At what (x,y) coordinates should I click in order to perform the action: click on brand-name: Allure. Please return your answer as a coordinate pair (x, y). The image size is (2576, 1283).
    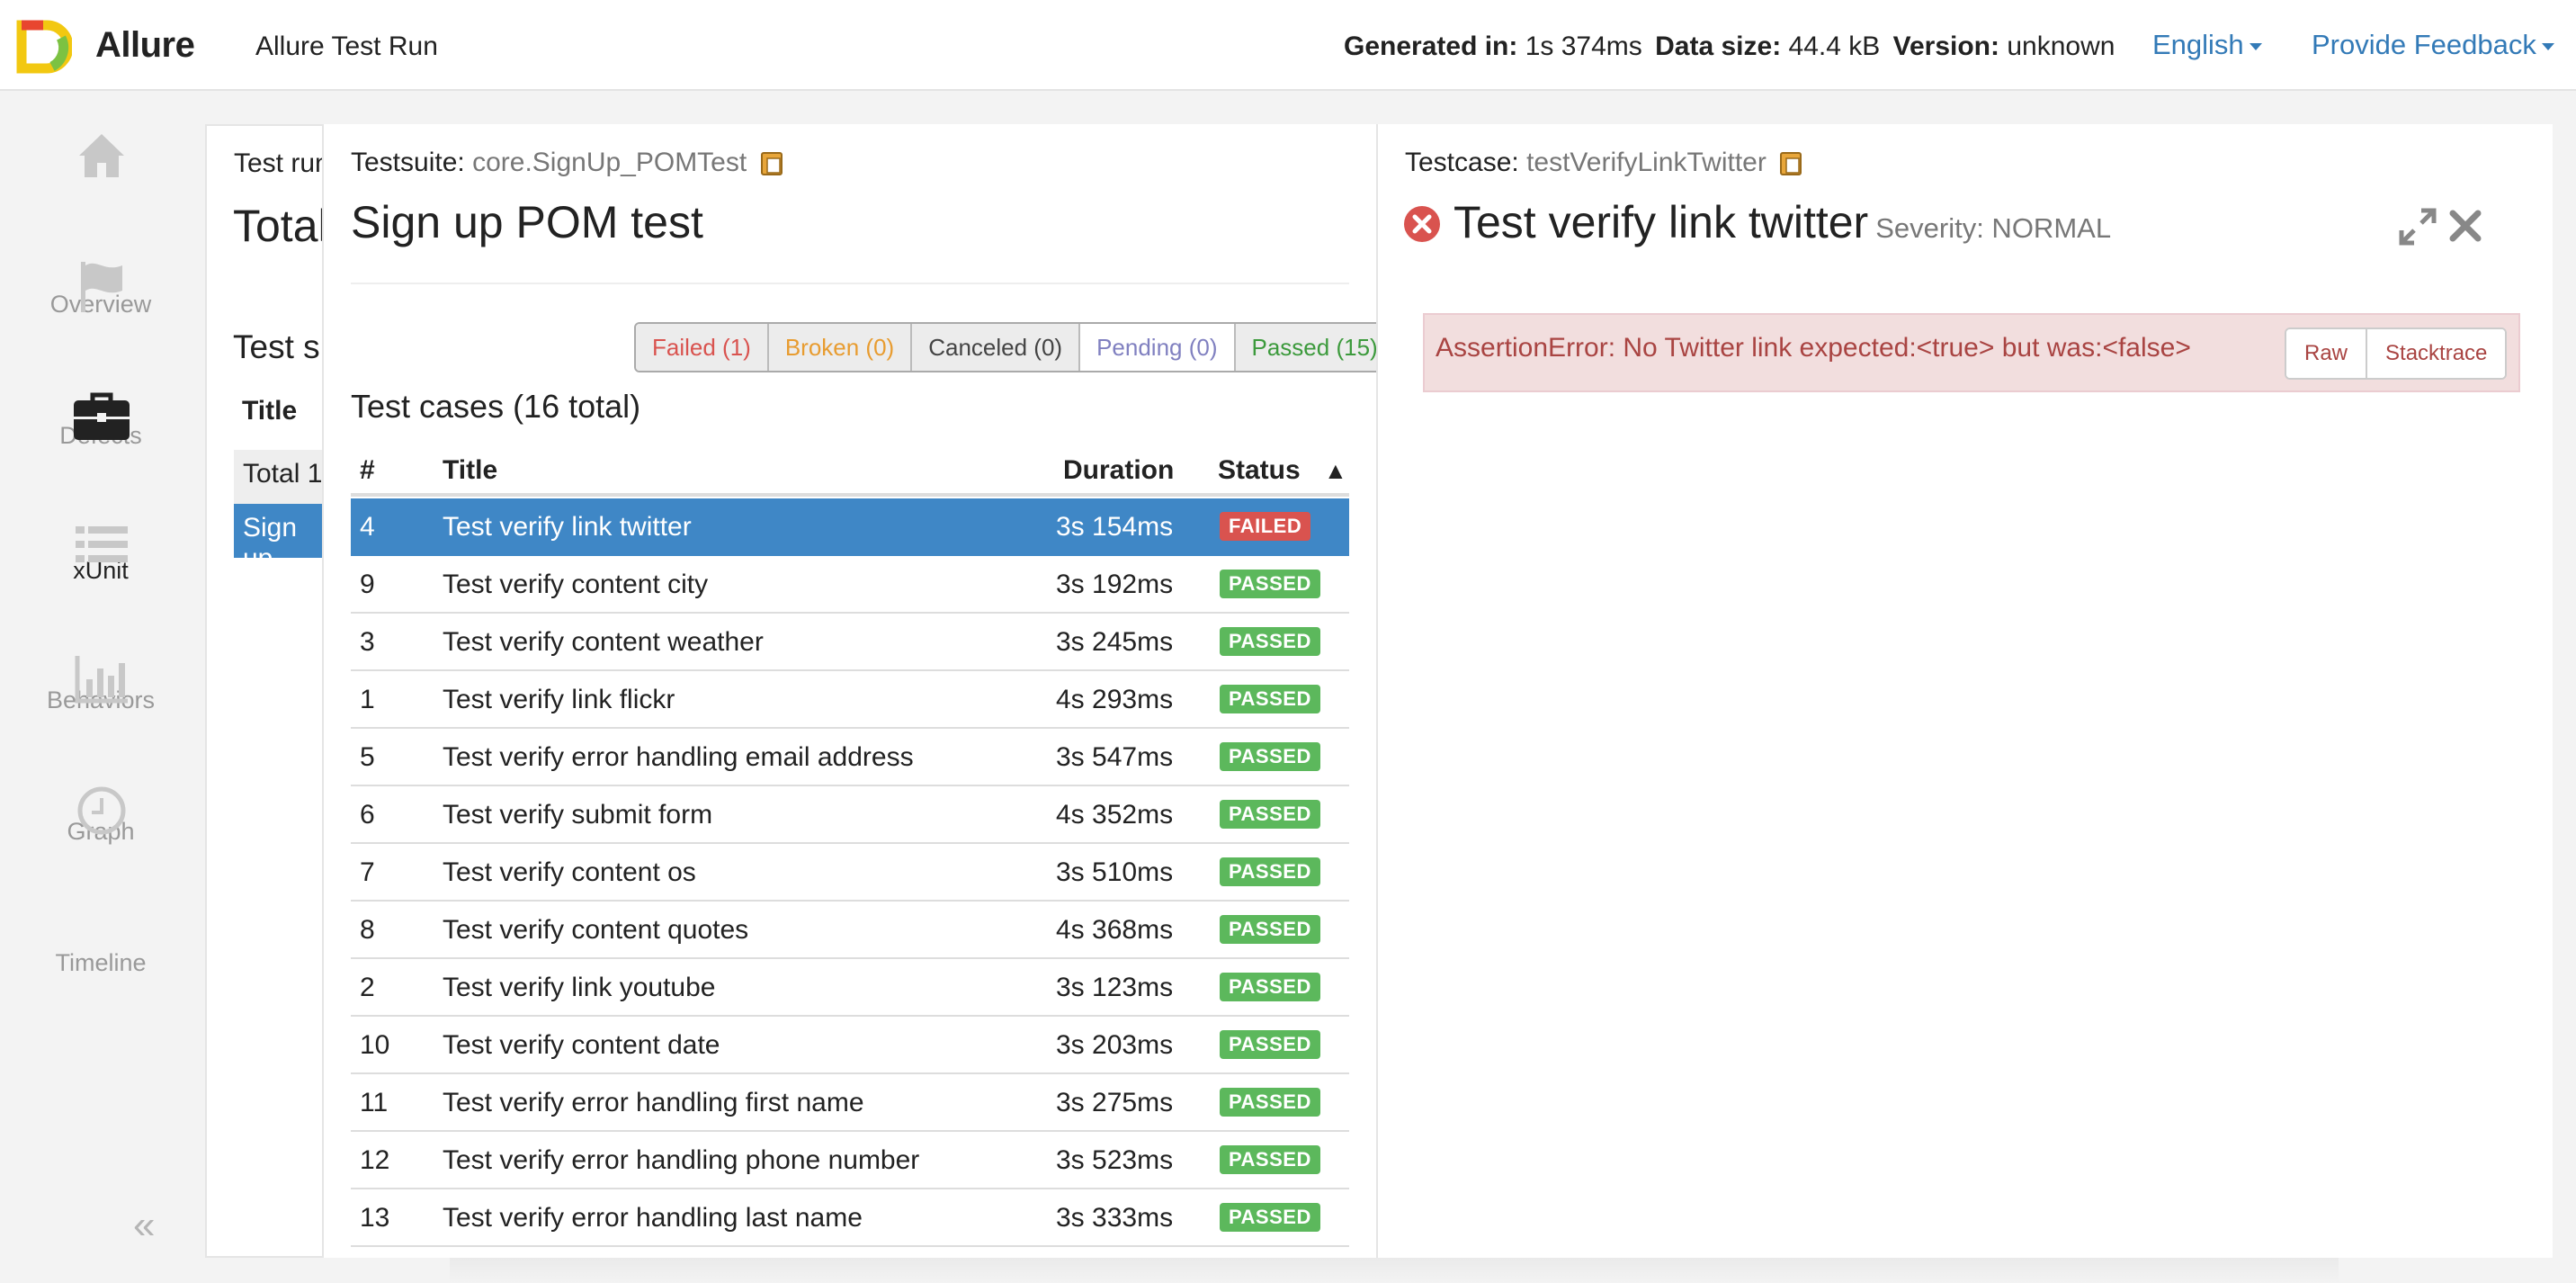
    Looking at the image, I should click on (145, 45).